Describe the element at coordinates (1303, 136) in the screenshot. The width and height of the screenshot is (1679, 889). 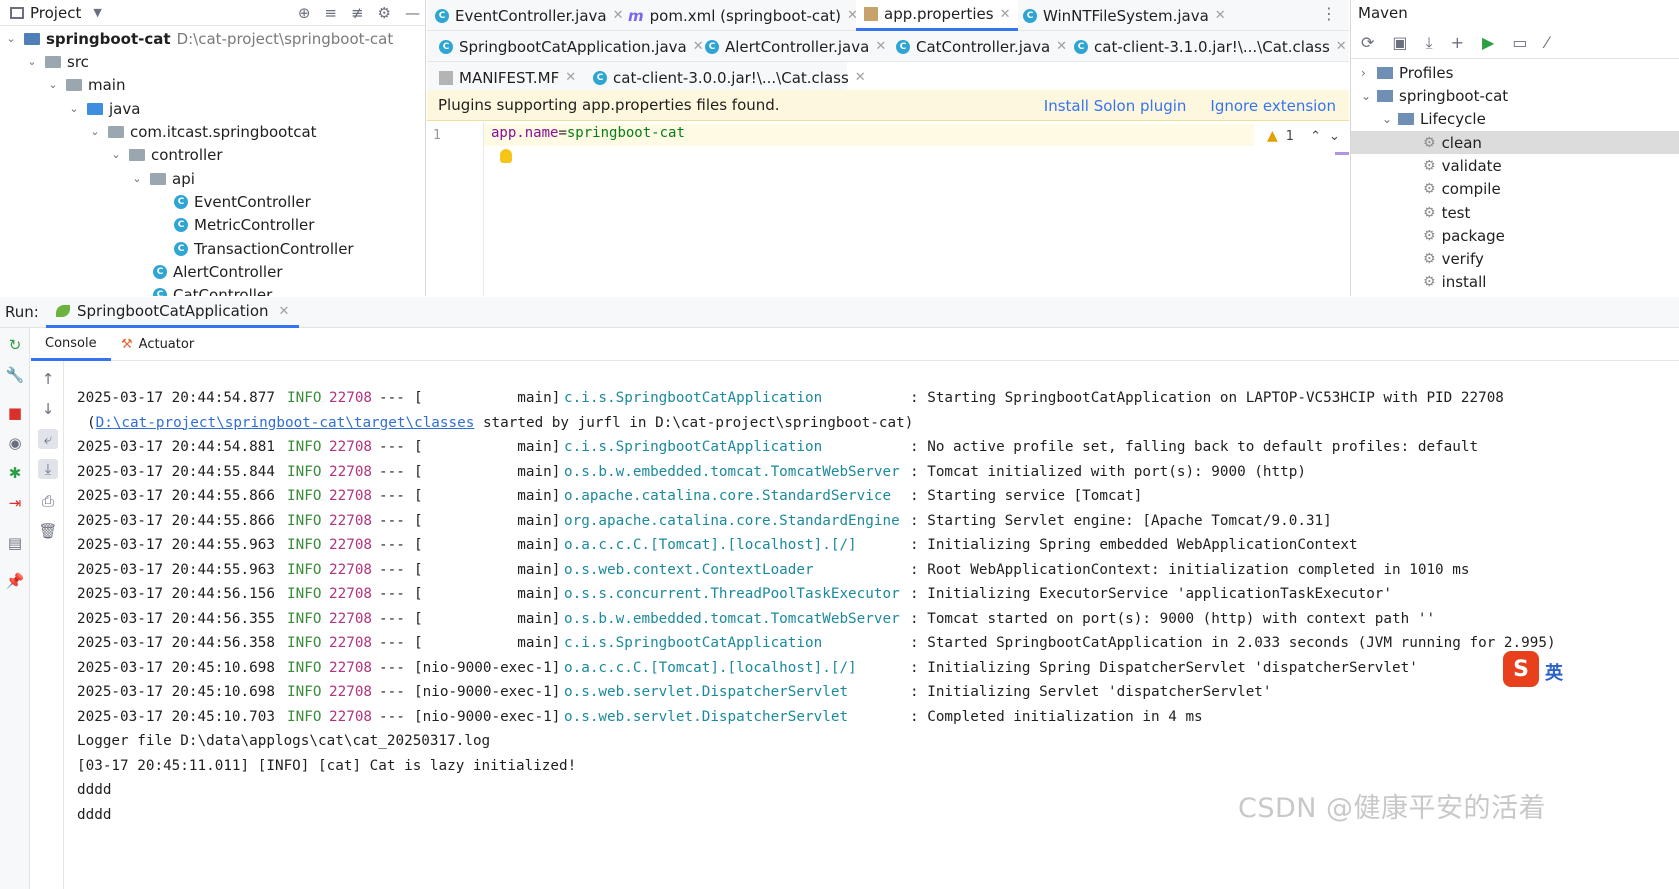
I see `inspection-widget: ▲ 1 ⌃ ⌄` at that location.